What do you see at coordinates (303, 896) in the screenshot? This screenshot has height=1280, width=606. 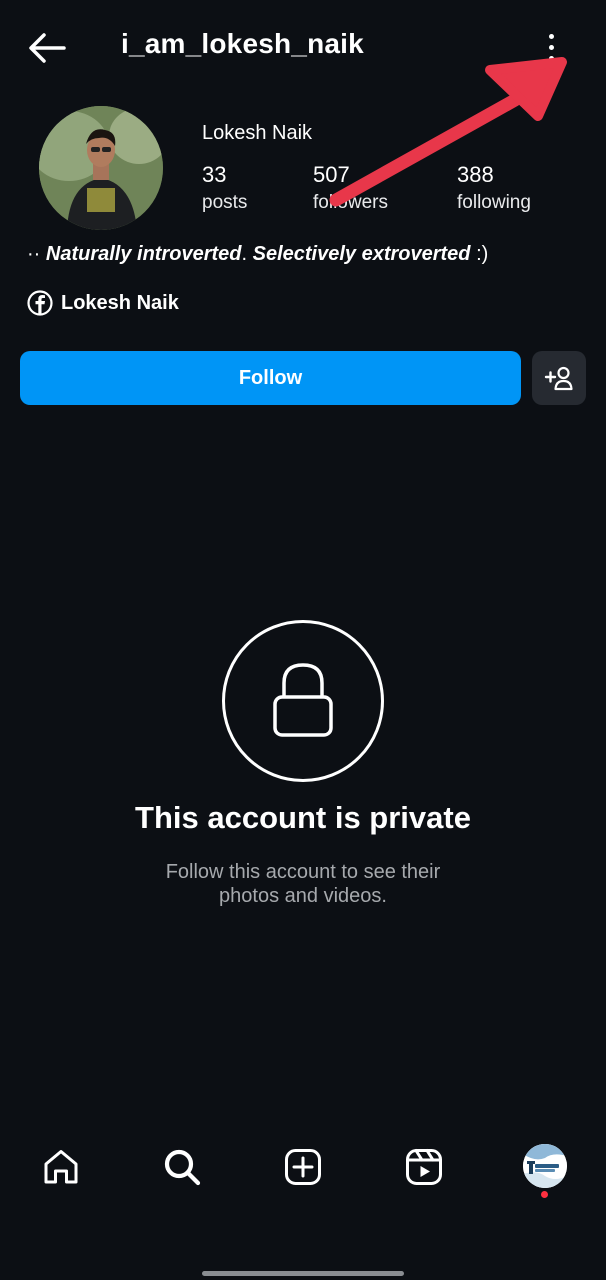 I see `private-subtitle-line-2: photos and videos.` at bounding box center [303, 896].